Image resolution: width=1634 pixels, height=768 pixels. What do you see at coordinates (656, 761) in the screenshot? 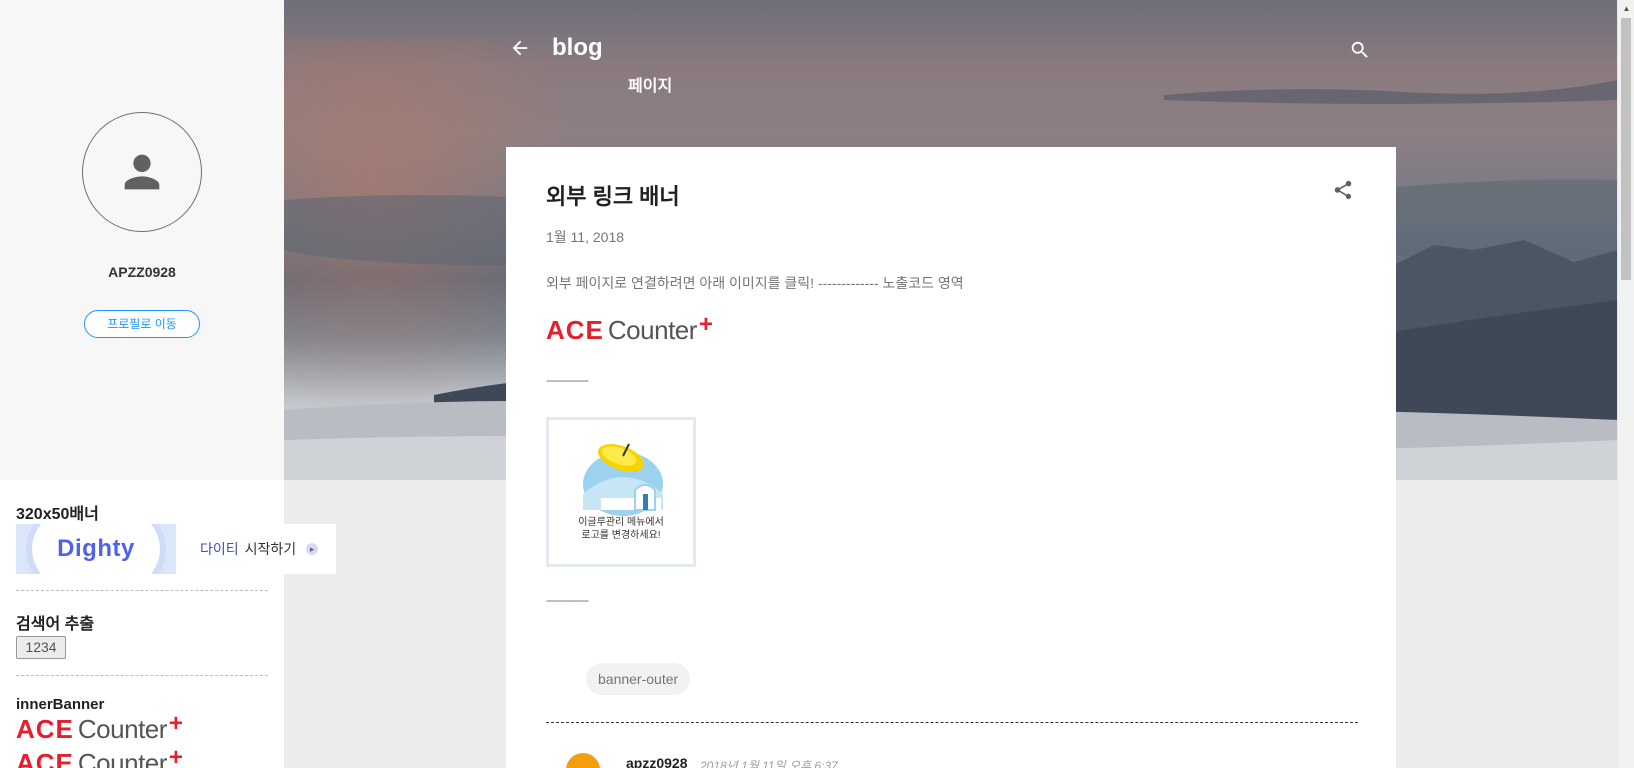
I see `comment-author: apzz0928` at bounding box center [656, 761].